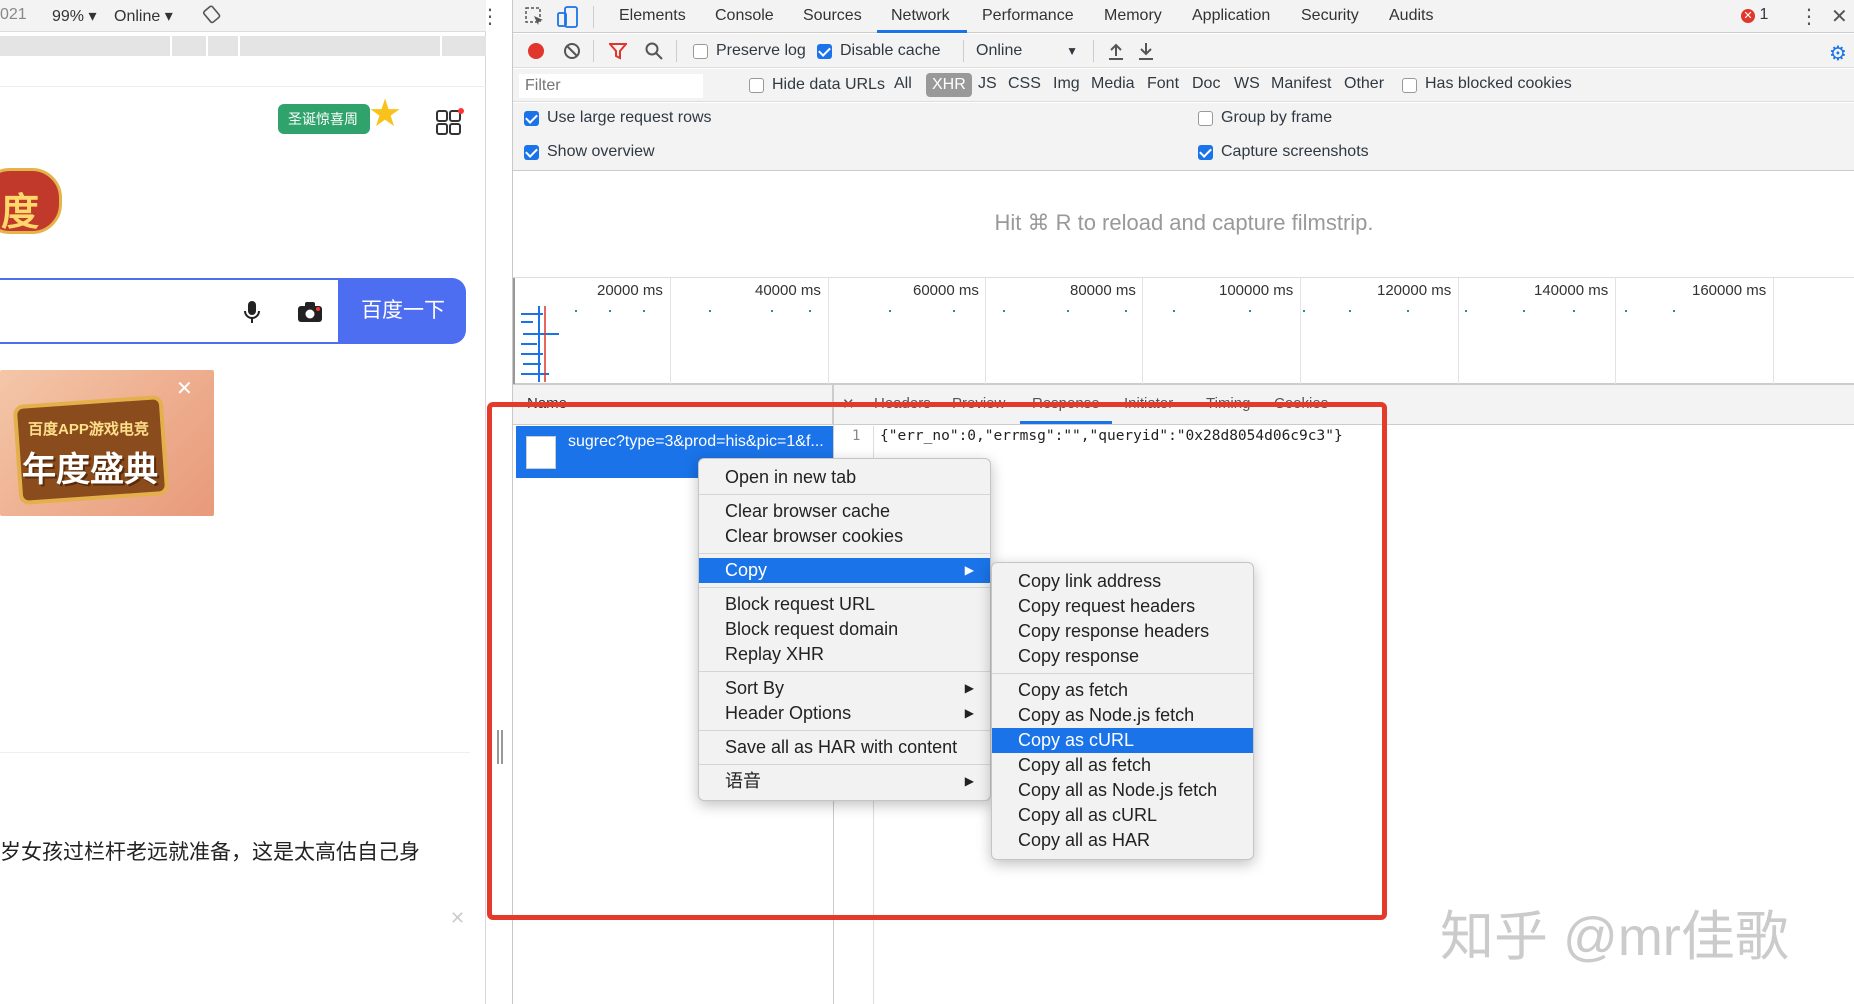 The width and height of the screenshot is (1854, 1004). I want to click on export-har-icon, so click(1146, 53).